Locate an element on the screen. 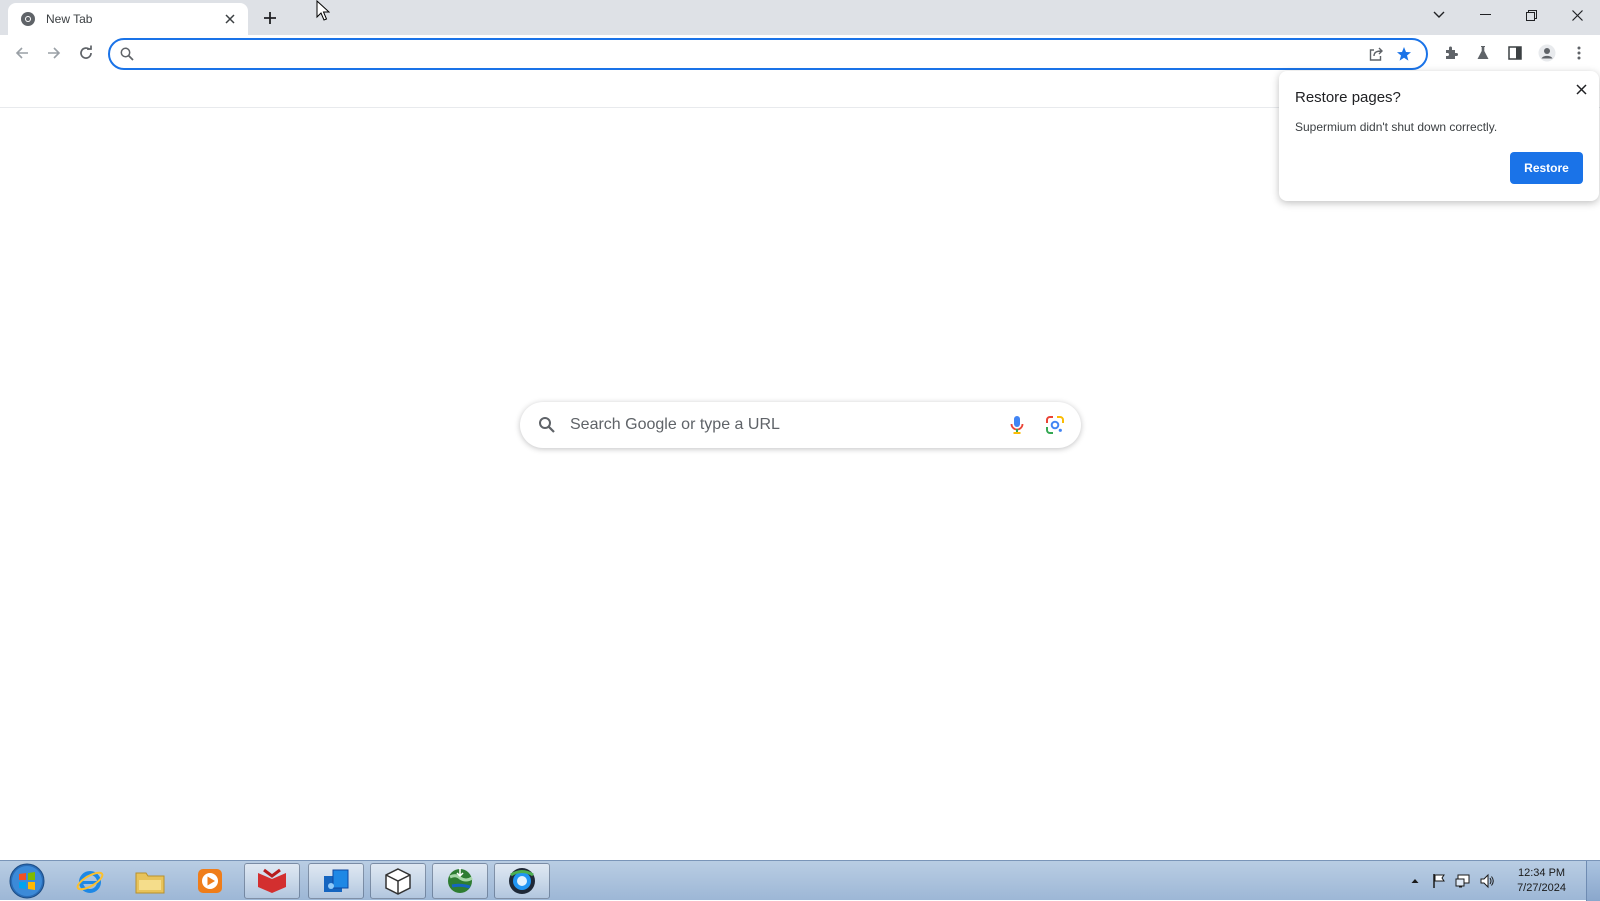  volume-icon is located at coordinates (1487, 881).